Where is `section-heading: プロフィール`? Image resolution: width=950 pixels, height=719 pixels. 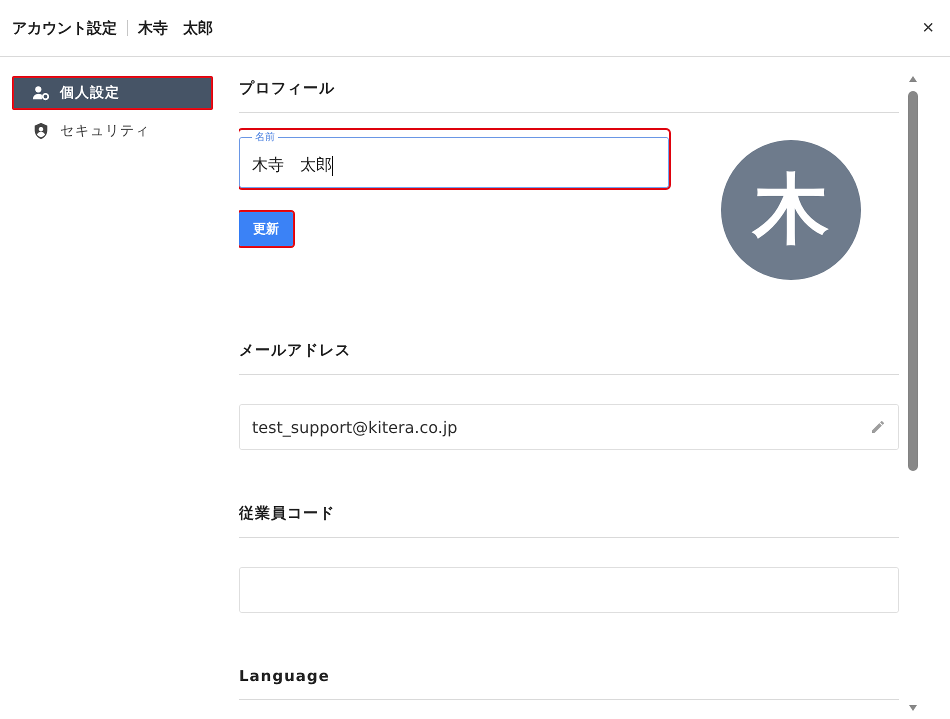
section-heading: プロフィール is located at coordinates (569, 96).